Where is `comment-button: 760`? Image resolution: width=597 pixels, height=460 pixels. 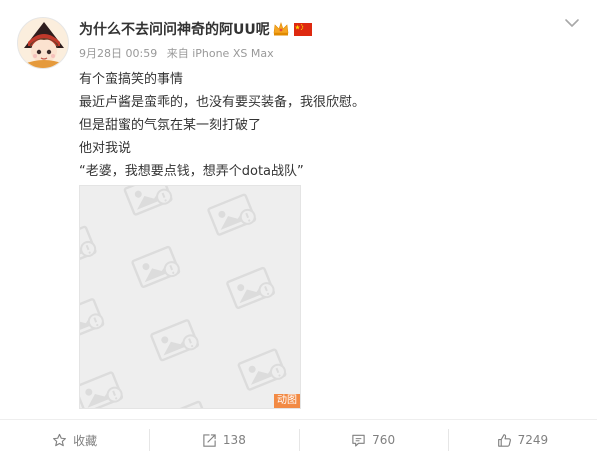
comment-button: 760 is located at coordinates (373, 440).